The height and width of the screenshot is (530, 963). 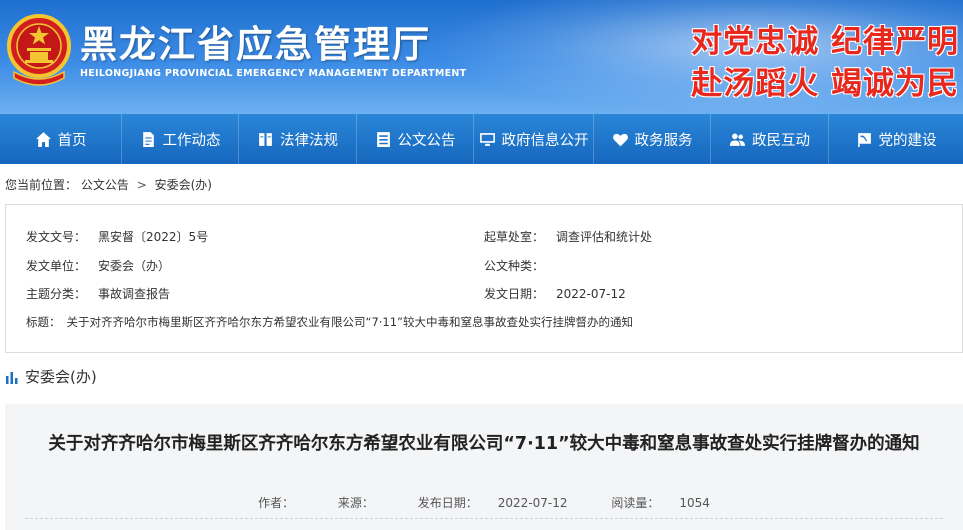 I want to click on slogan-line-2: 赴汤蹈火 竭诚为民, so click(x=825, y=84).